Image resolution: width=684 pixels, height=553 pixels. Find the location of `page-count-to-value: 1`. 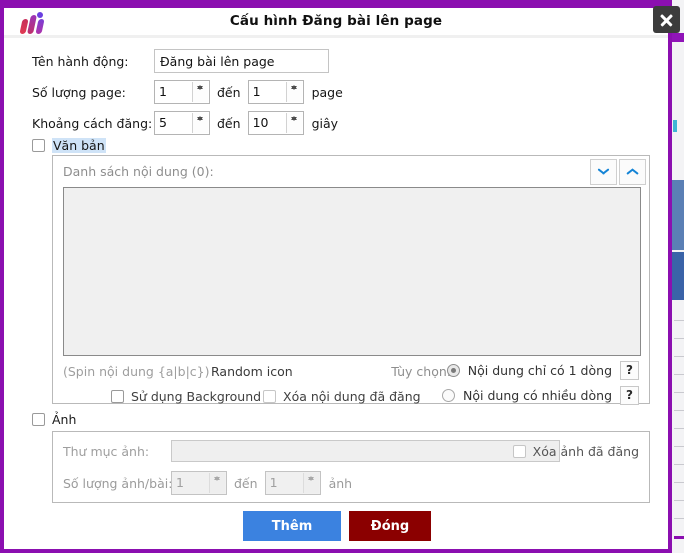

page-count-to-value: 1 is located at coordinates (256, 91).